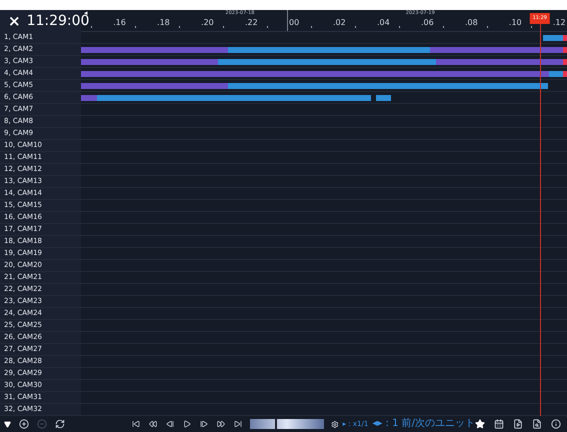 This screenshot has width=567, height=432. Describe the element at coordinates (480, 424) in the screenshot. I see `star-icon` at that location.